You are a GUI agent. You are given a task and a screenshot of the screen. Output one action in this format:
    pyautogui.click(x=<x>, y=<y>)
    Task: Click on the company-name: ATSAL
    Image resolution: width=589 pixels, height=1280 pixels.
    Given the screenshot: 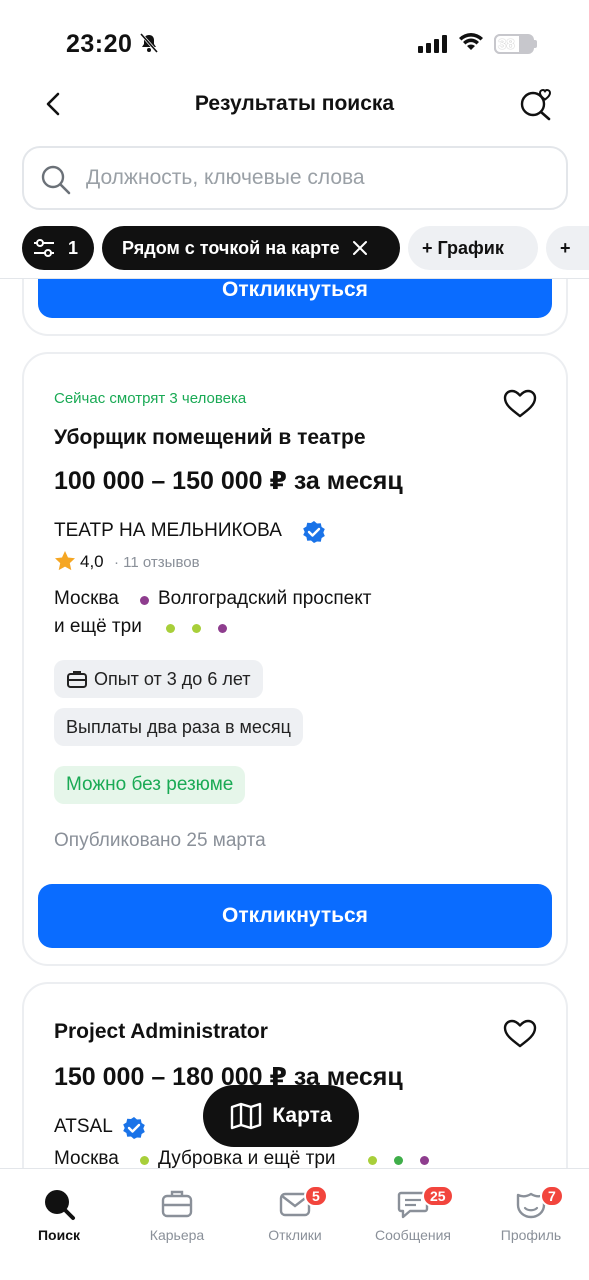 What is the action you would take?
    pyautogui.click(x=83, y=1127)
    